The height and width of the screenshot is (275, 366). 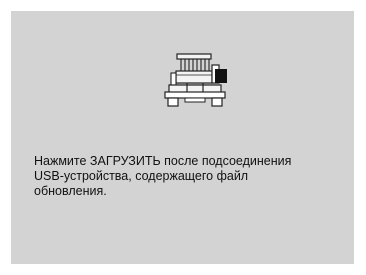 I want to click on message-line-1: Нажмите ЗАГРУЗИТЬ после подсоединения, so click(x=163, y=161).